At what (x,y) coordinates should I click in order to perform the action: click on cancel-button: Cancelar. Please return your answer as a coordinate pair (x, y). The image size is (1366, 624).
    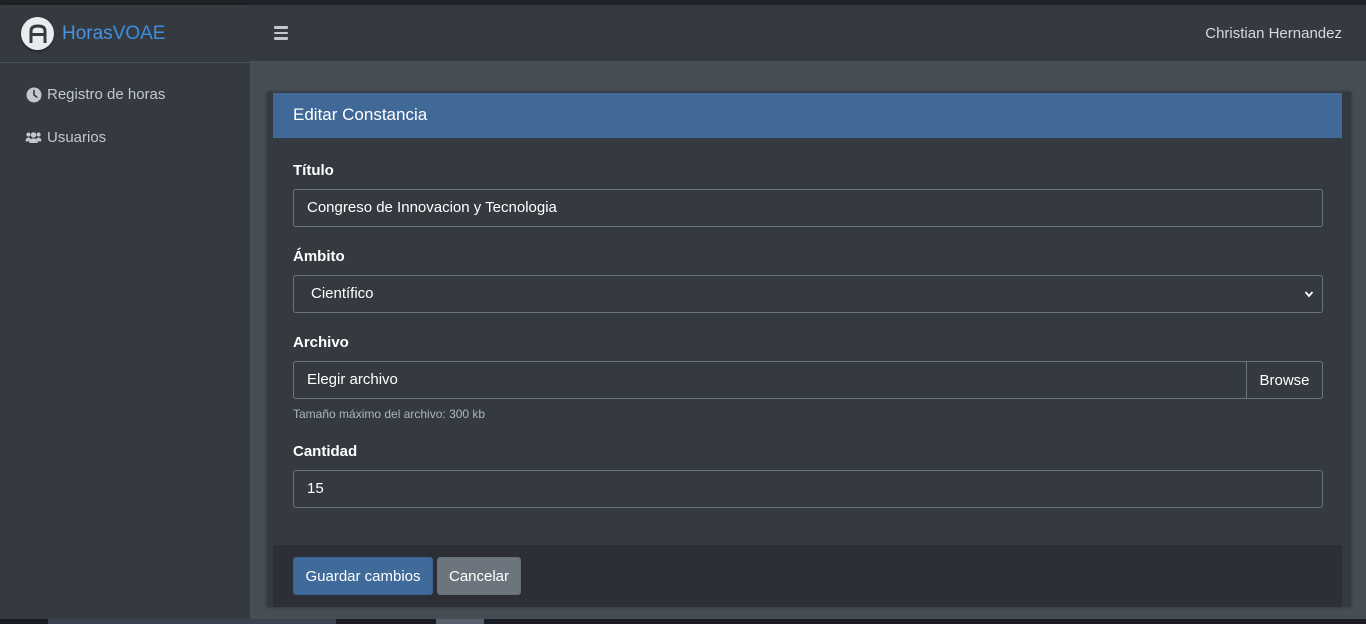
    Looking at the image, I should click on (479, 576).